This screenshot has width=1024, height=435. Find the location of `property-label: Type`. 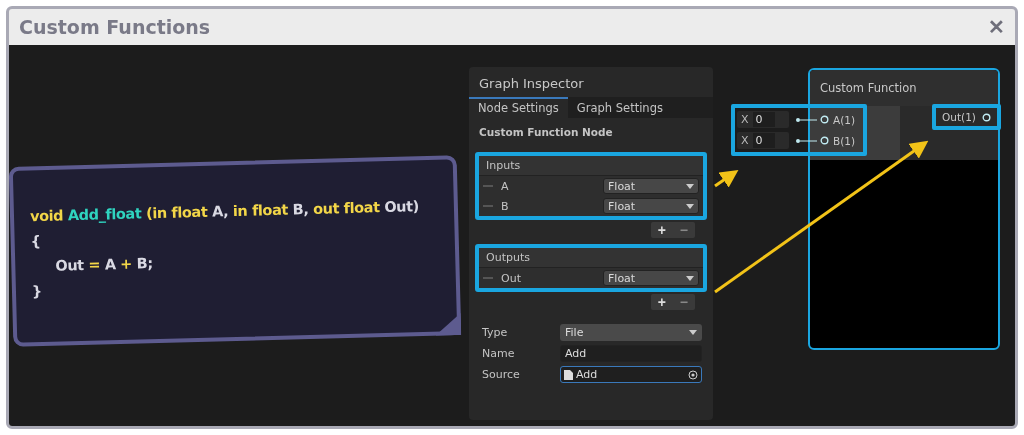

property-label: Type is located at coordinates (495, 332).